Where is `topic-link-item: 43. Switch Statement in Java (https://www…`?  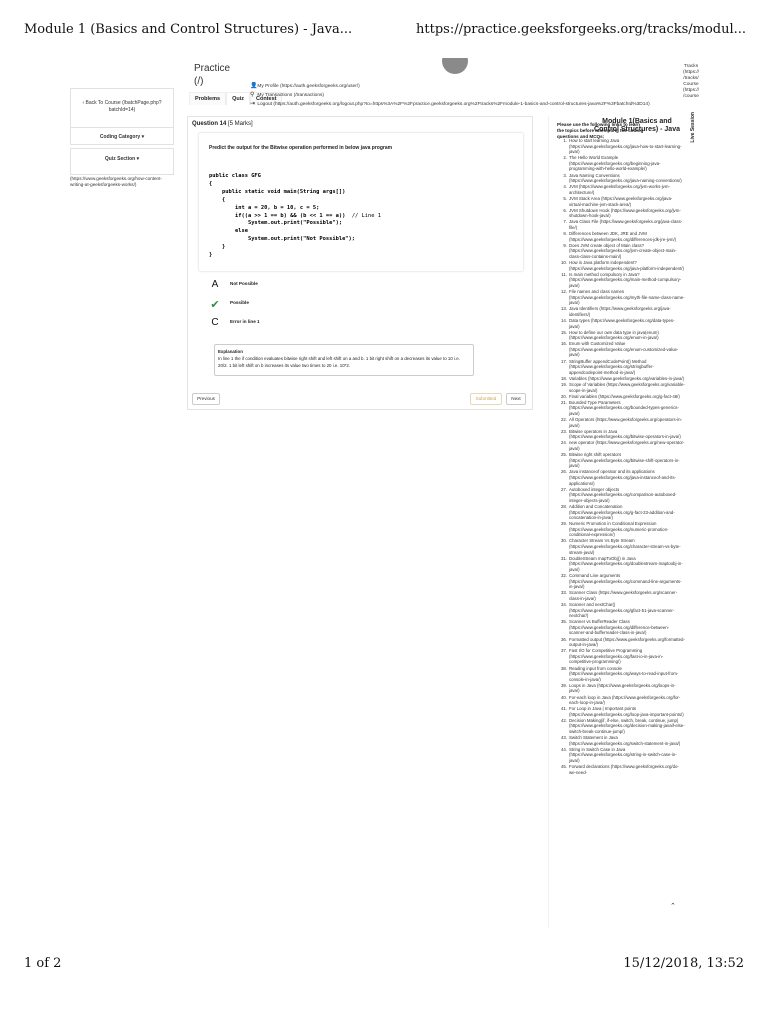 topic-link-item: 43. Switch Statement in Java (https://www… is located at coordinates (621, 740).